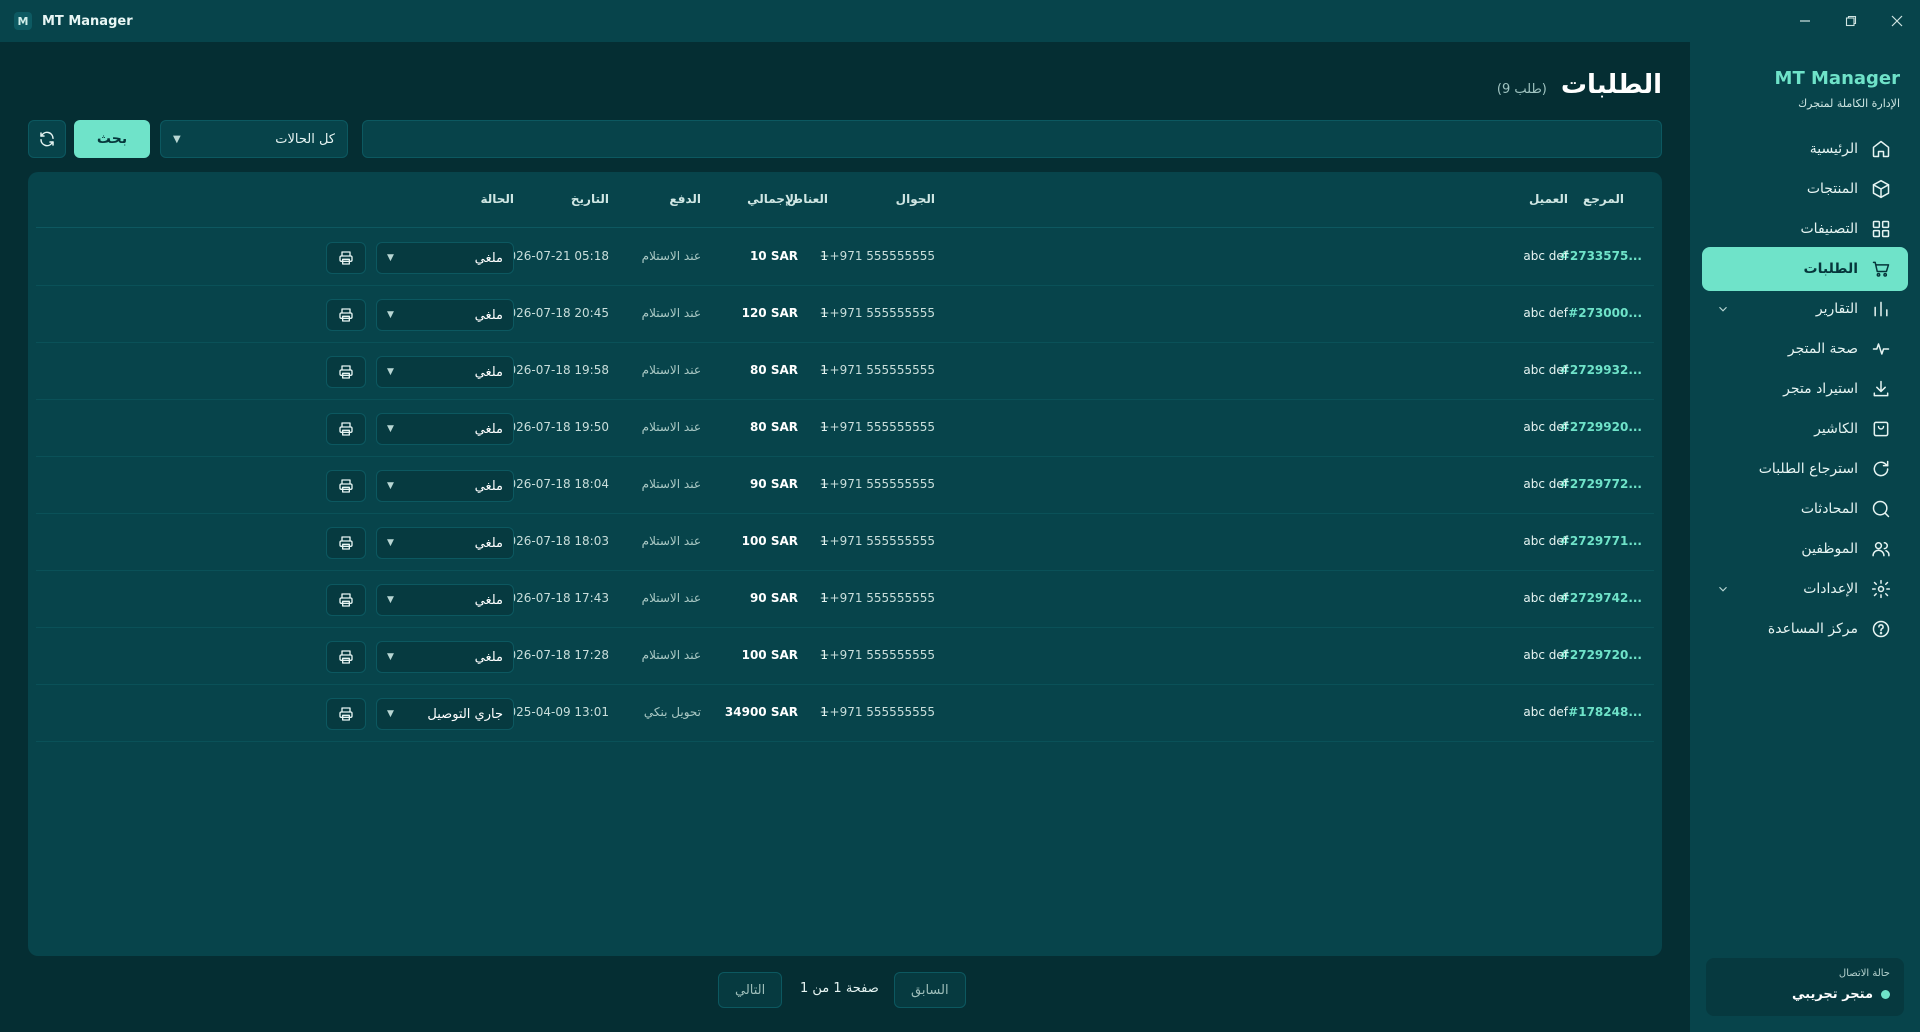 The image size is (1920, 1032). I want to click on order-date: 2026-07-18 20:45, so click(554, 313).